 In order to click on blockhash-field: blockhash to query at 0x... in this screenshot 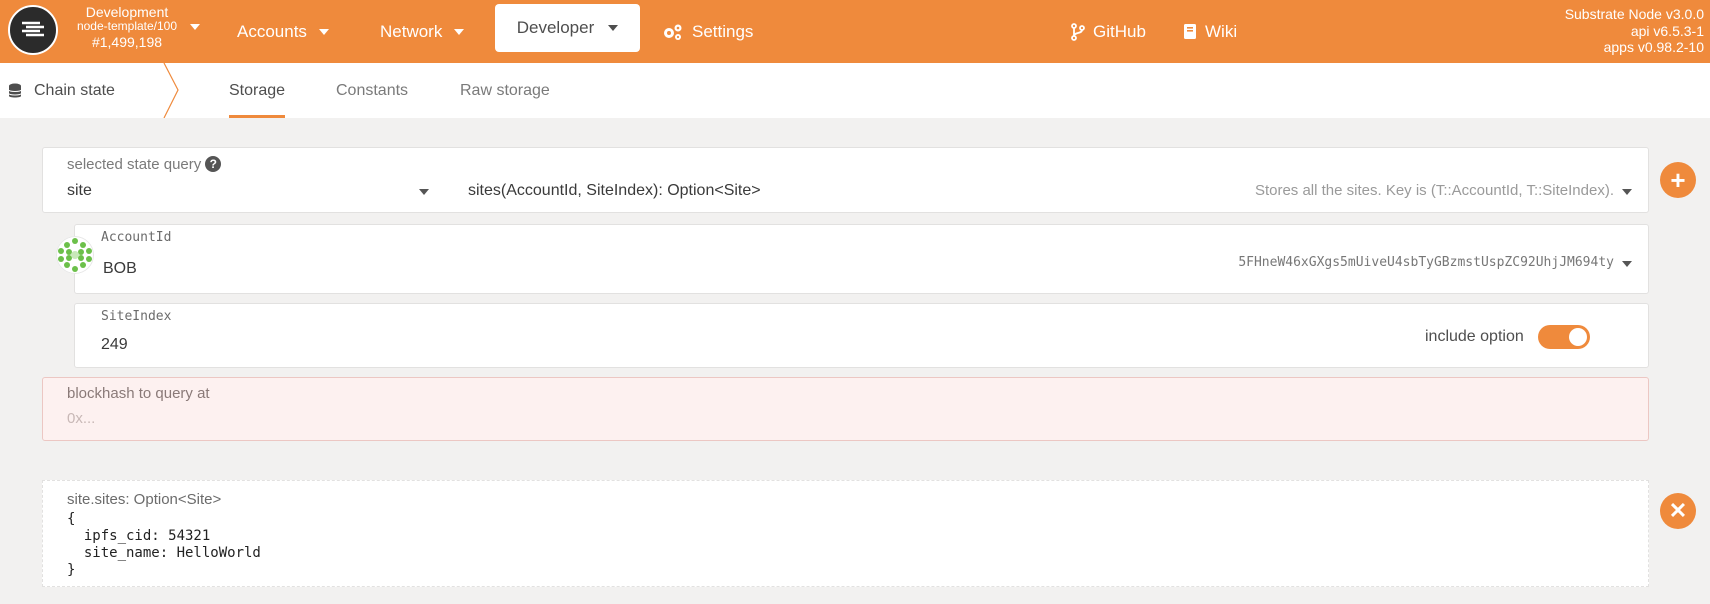, I will do `click(845, 409)`.